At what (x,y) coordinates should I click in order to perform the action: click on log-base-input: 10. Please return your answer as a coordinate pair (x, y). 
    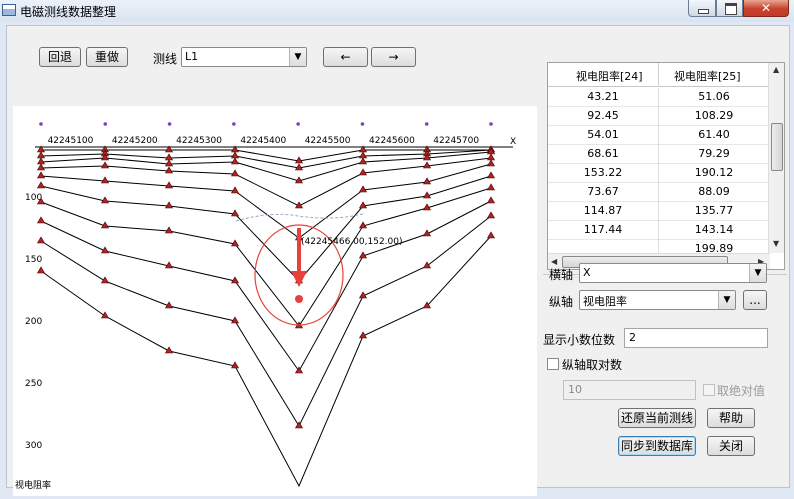
    Looking at the image, I should click on (629, 390).